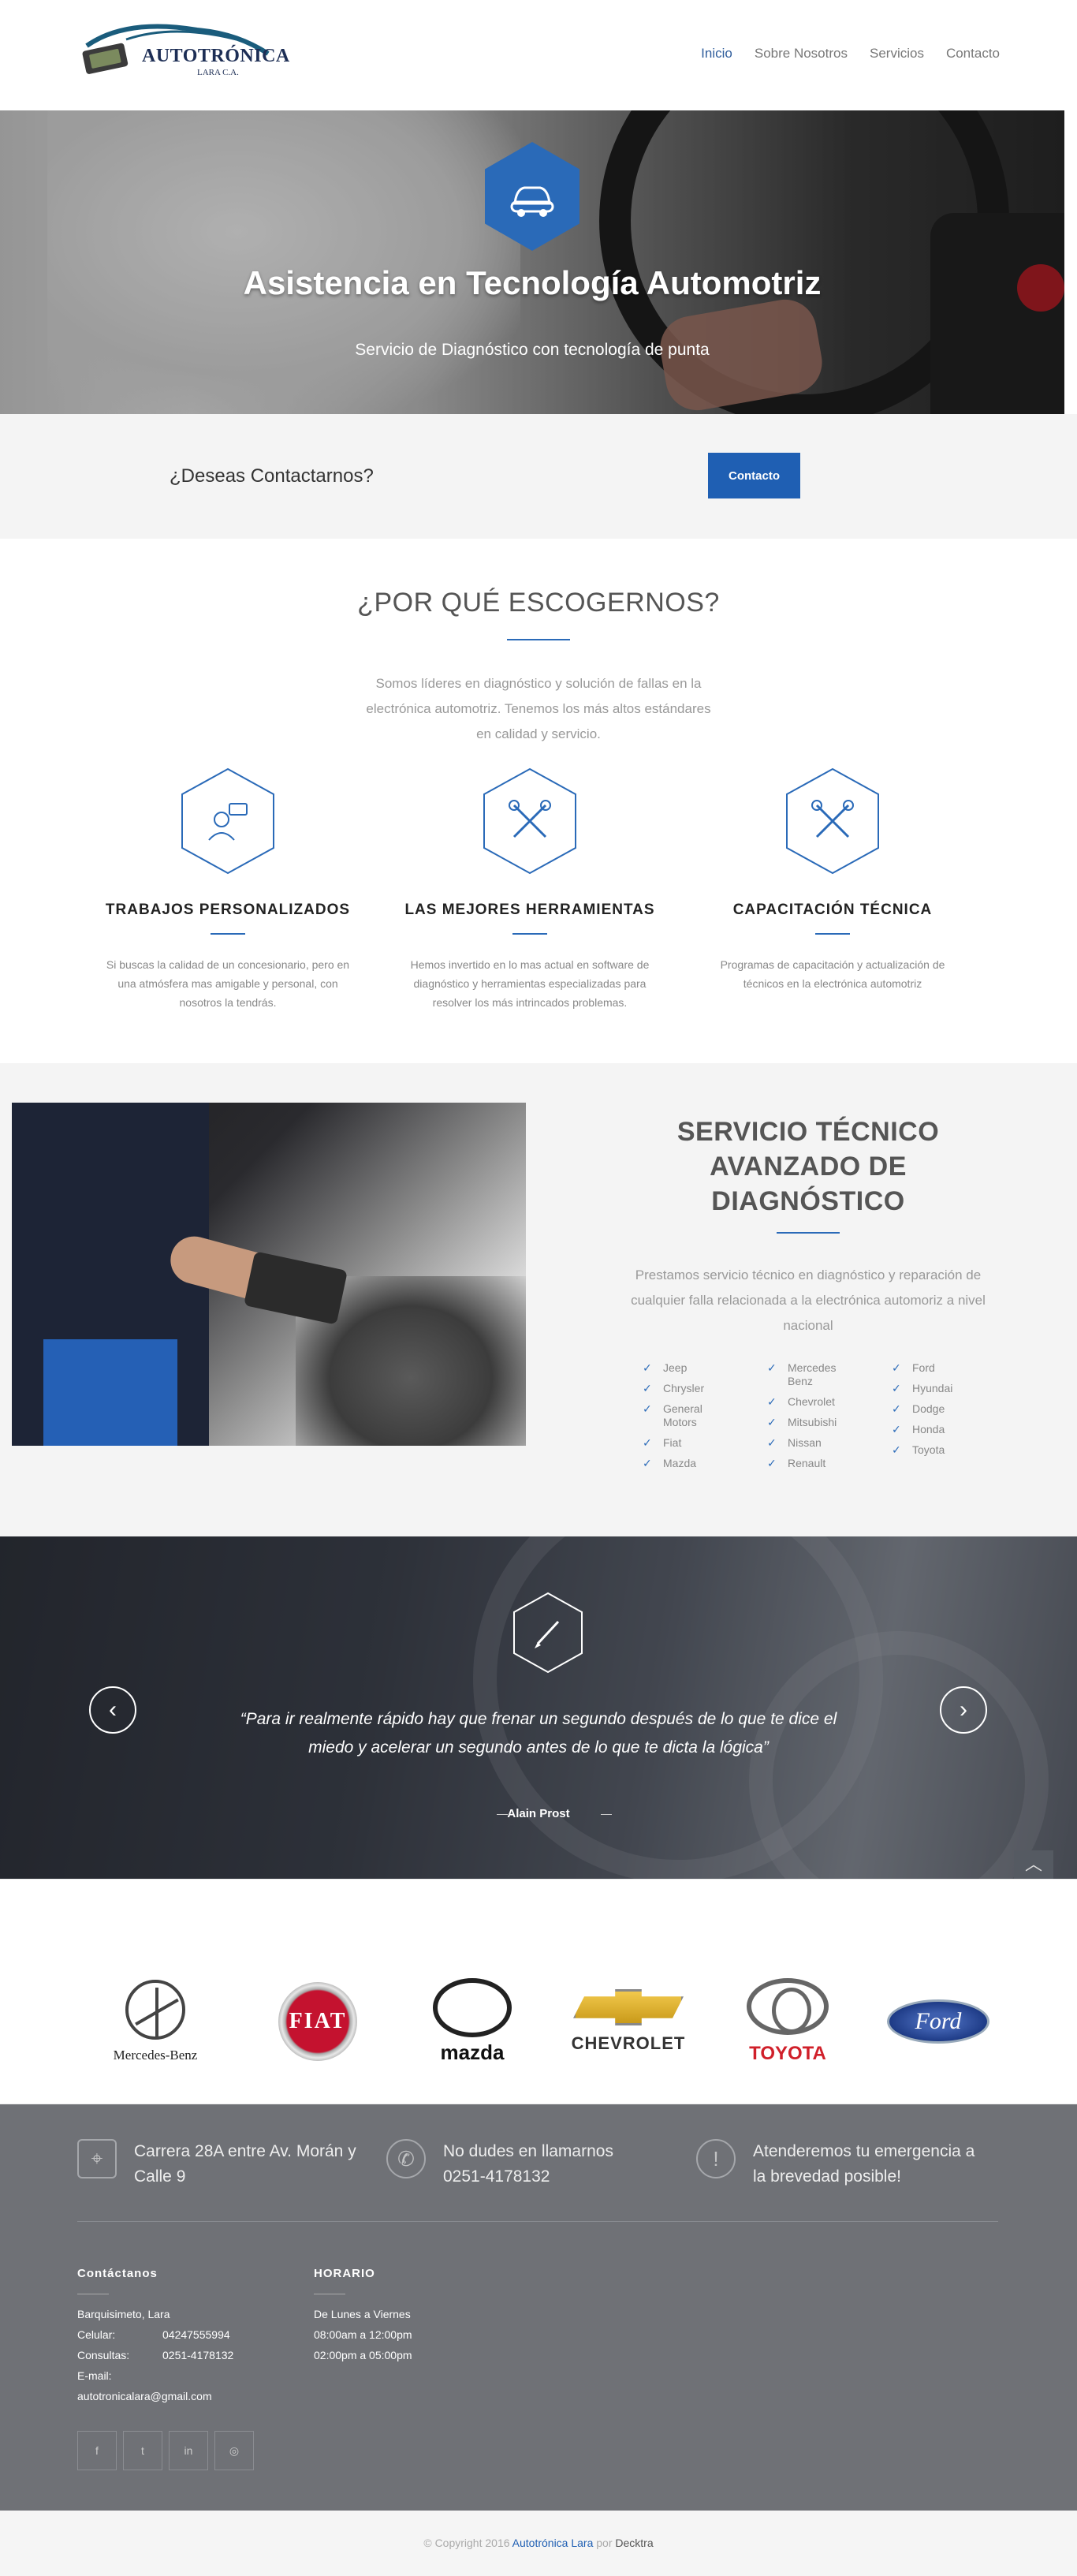 This screenshot has height=2576, width=1077. Describe the element at coordinates (156, 2355) in the screenshot. I see `footer-cons-row: Consultas: 0251-4178132` at that location.